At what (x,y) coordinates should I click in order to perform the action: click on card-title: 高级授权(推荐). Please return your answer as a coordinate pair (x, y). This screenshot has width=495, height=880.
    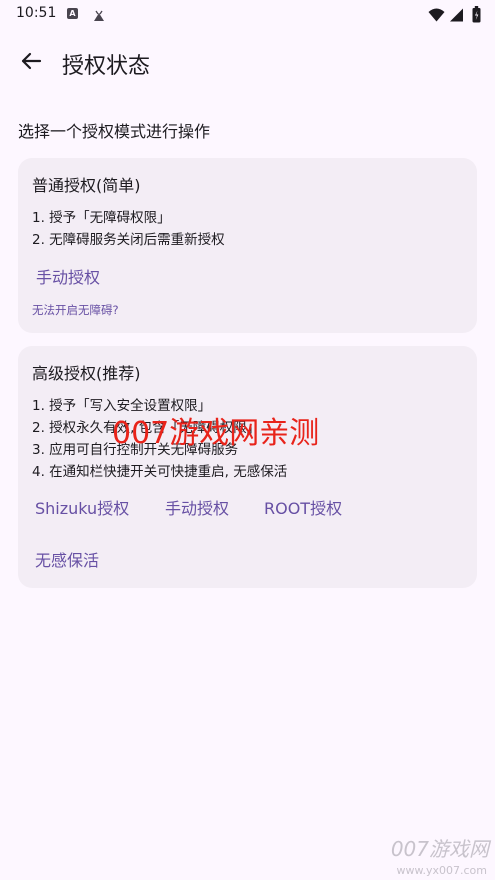
    Looking at the image, I should click on (86, 373).